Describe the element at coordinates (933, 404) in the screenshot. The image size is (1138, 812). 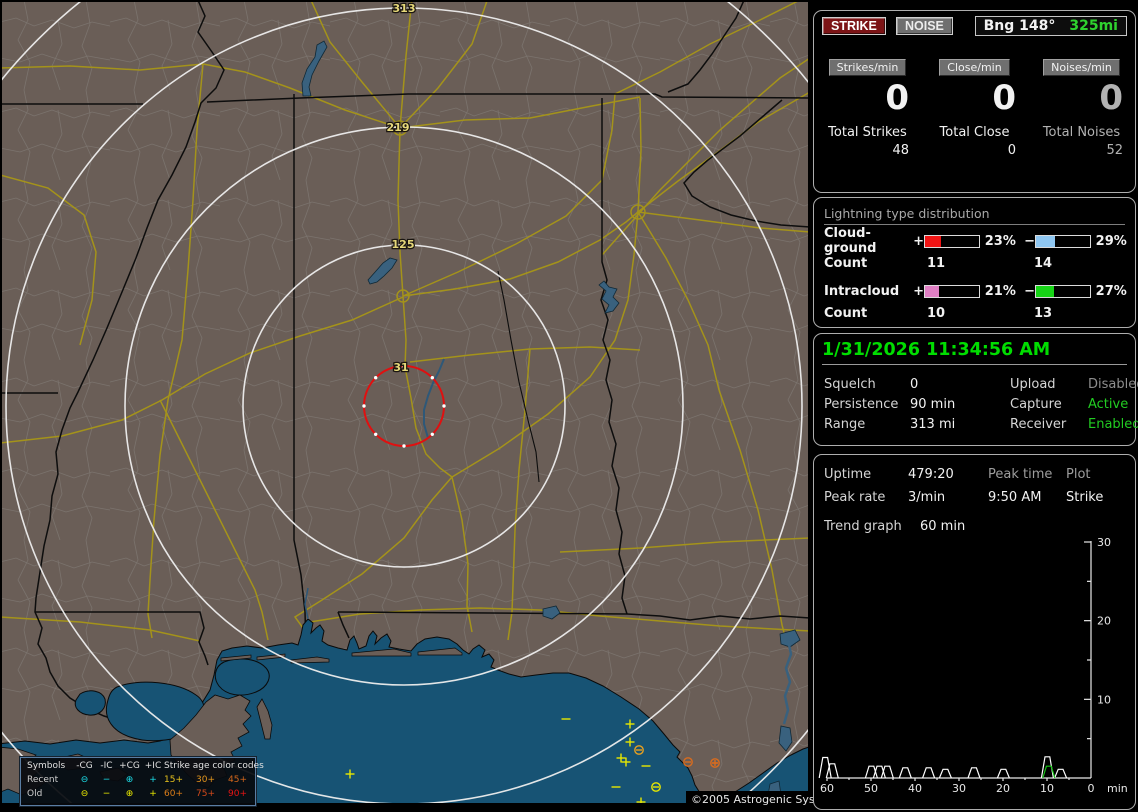
I see `persistence-value: 90 min` at that location.